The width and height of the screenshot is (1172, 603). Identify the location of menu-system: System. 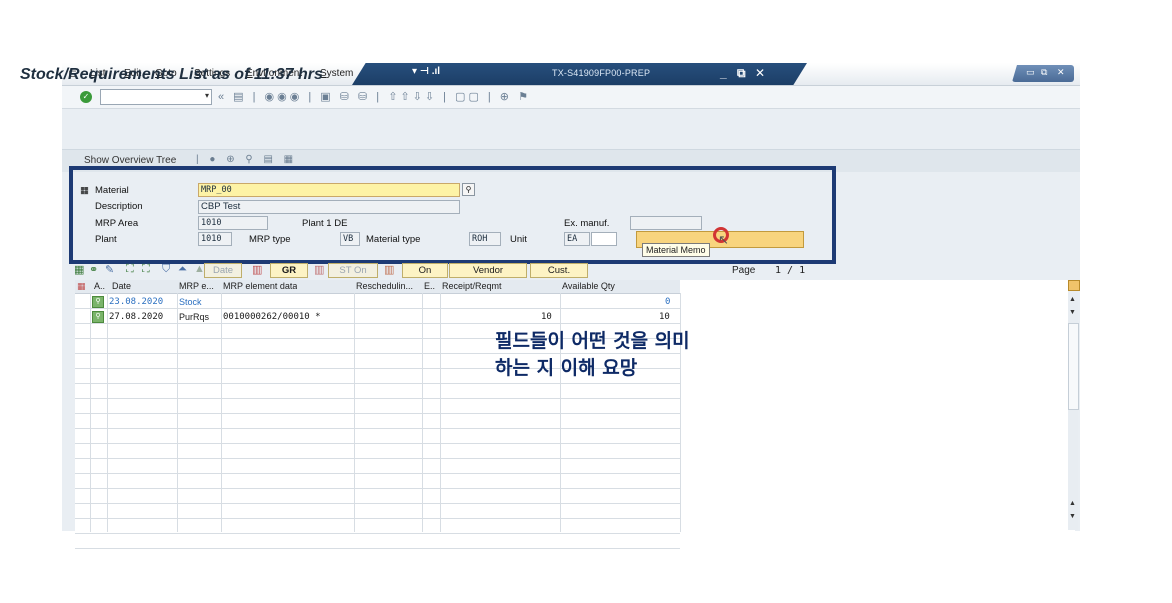
(336, 73).